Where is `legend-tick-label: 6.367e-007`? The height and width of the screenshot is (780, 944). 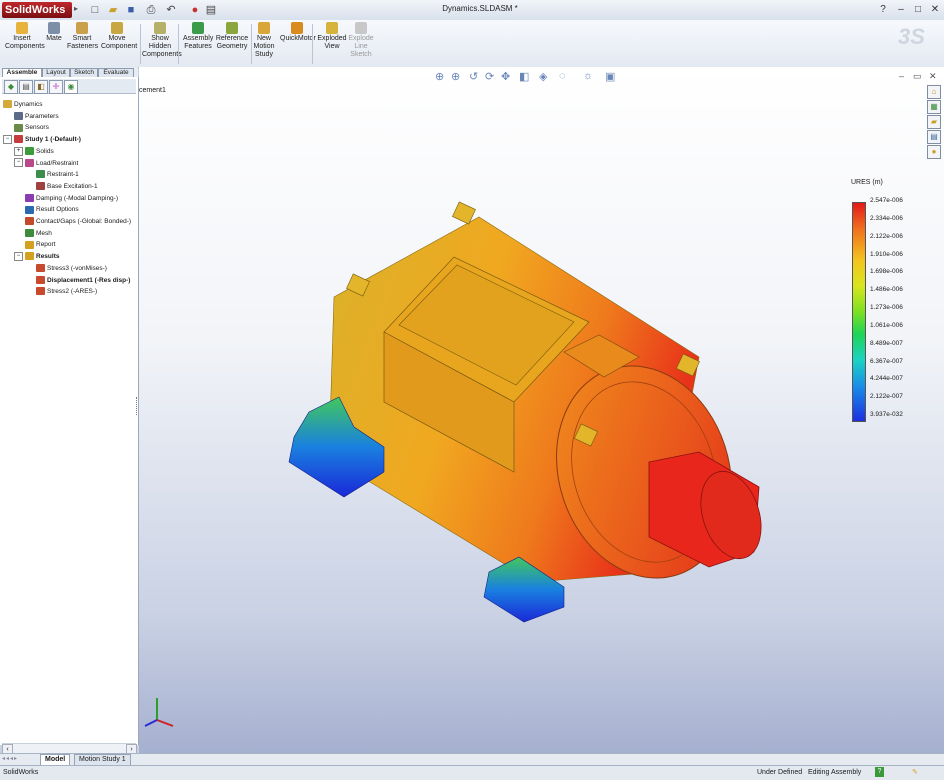 legend-tick-label: 6.367e-007 is located at coordinates (886, 361).